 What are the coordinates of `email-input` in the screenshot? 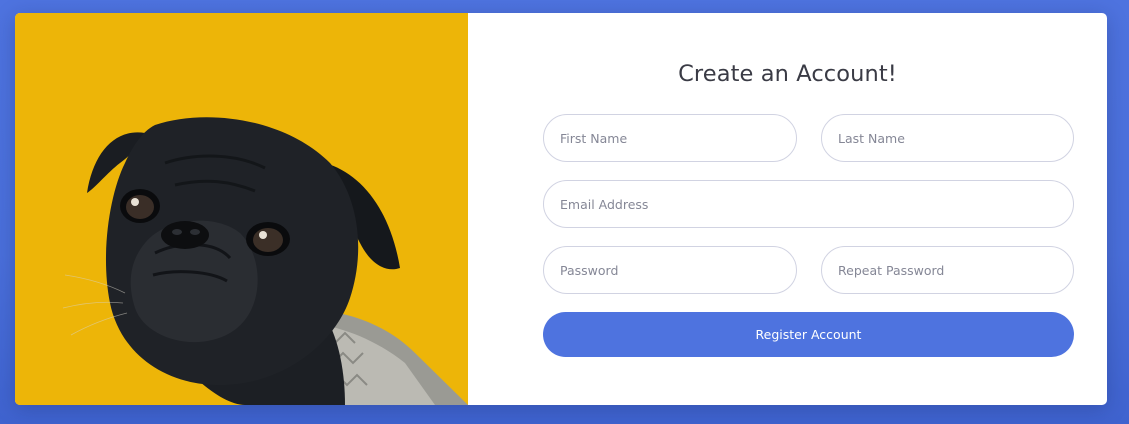 It's located at (808, 204).